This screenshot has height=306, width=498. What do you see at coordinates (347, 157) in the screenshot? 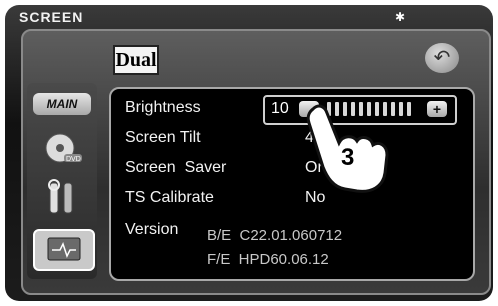
I see `step-number: 3` at bounding box center [347, 157].